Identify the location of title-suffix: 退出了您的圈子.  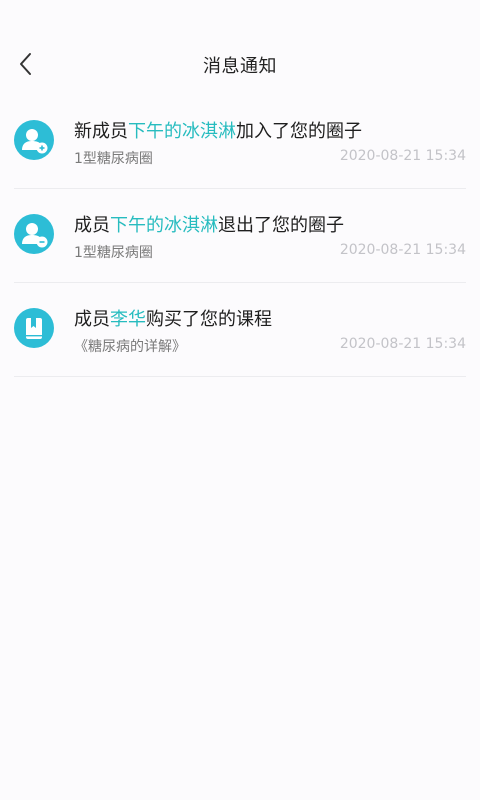
(281, 225).